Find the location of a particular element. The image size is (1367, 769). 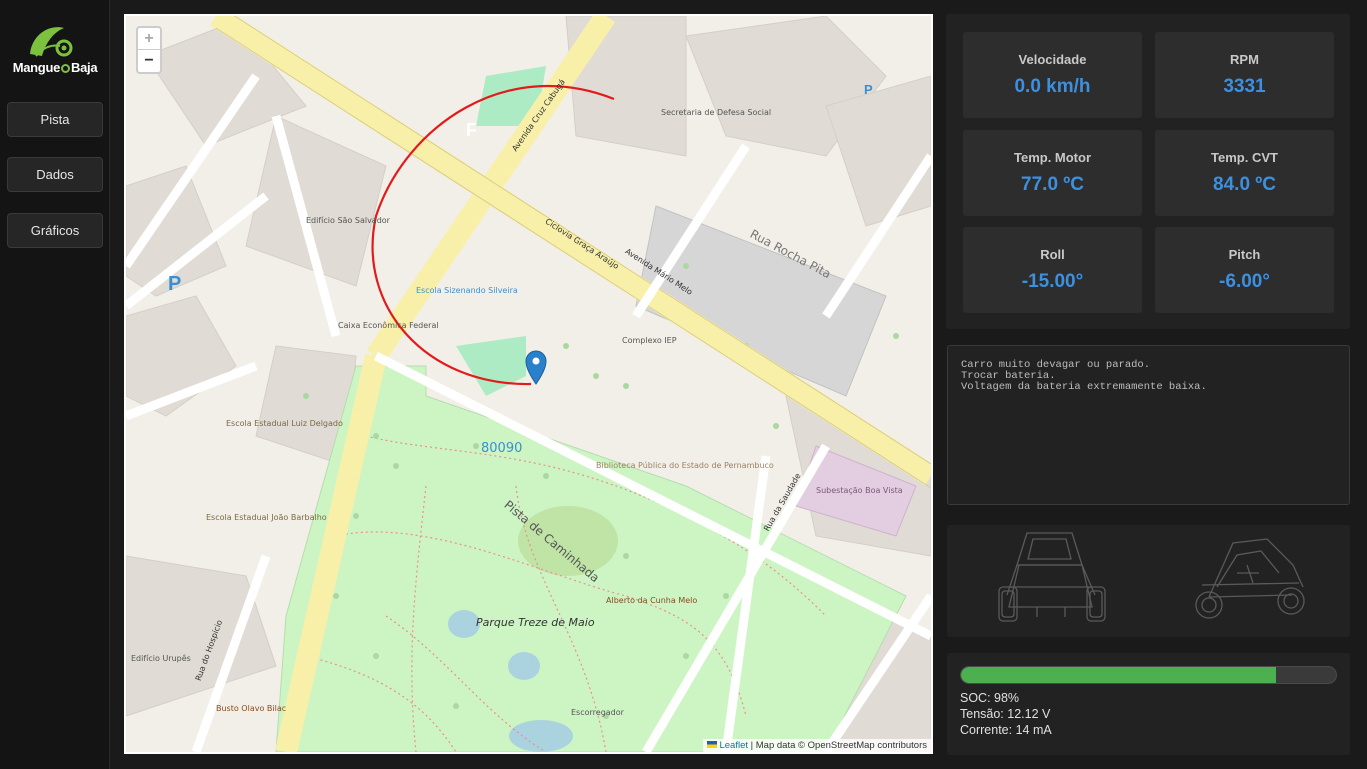

map-label-alberto: Alberto da Cunha Melo is located at coordinates (652, 600).